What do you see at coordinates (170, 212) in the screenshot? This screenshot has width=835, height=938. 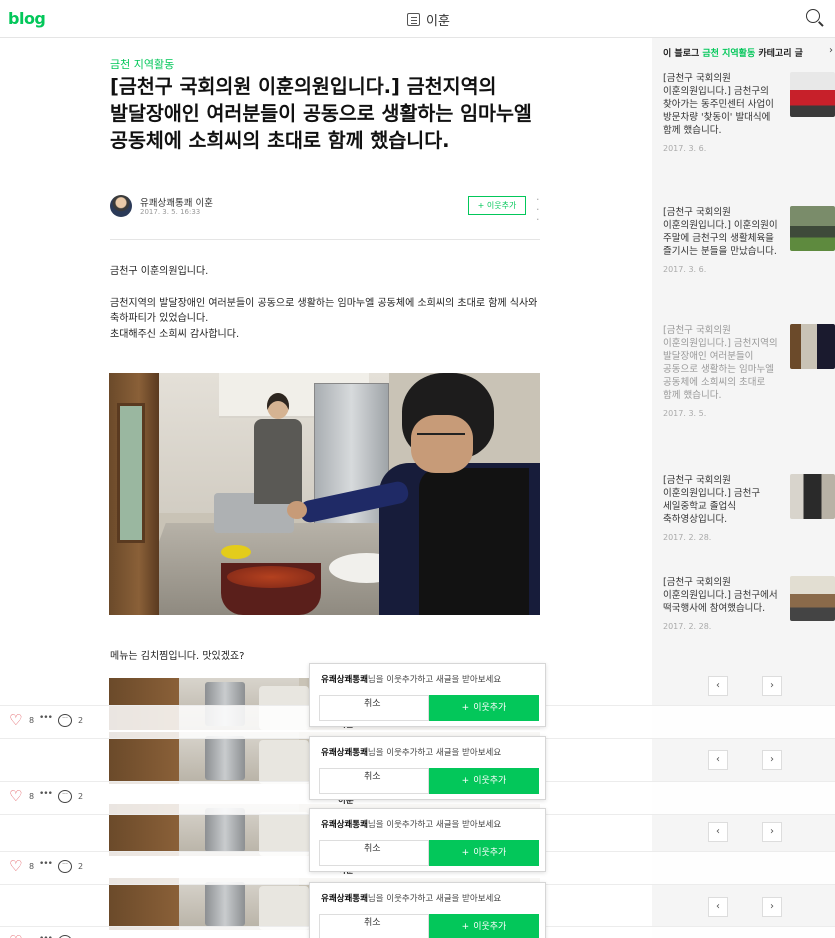 I see `post-date: 2017. 3. 5. 16:33` at bounding box center [170, 212].